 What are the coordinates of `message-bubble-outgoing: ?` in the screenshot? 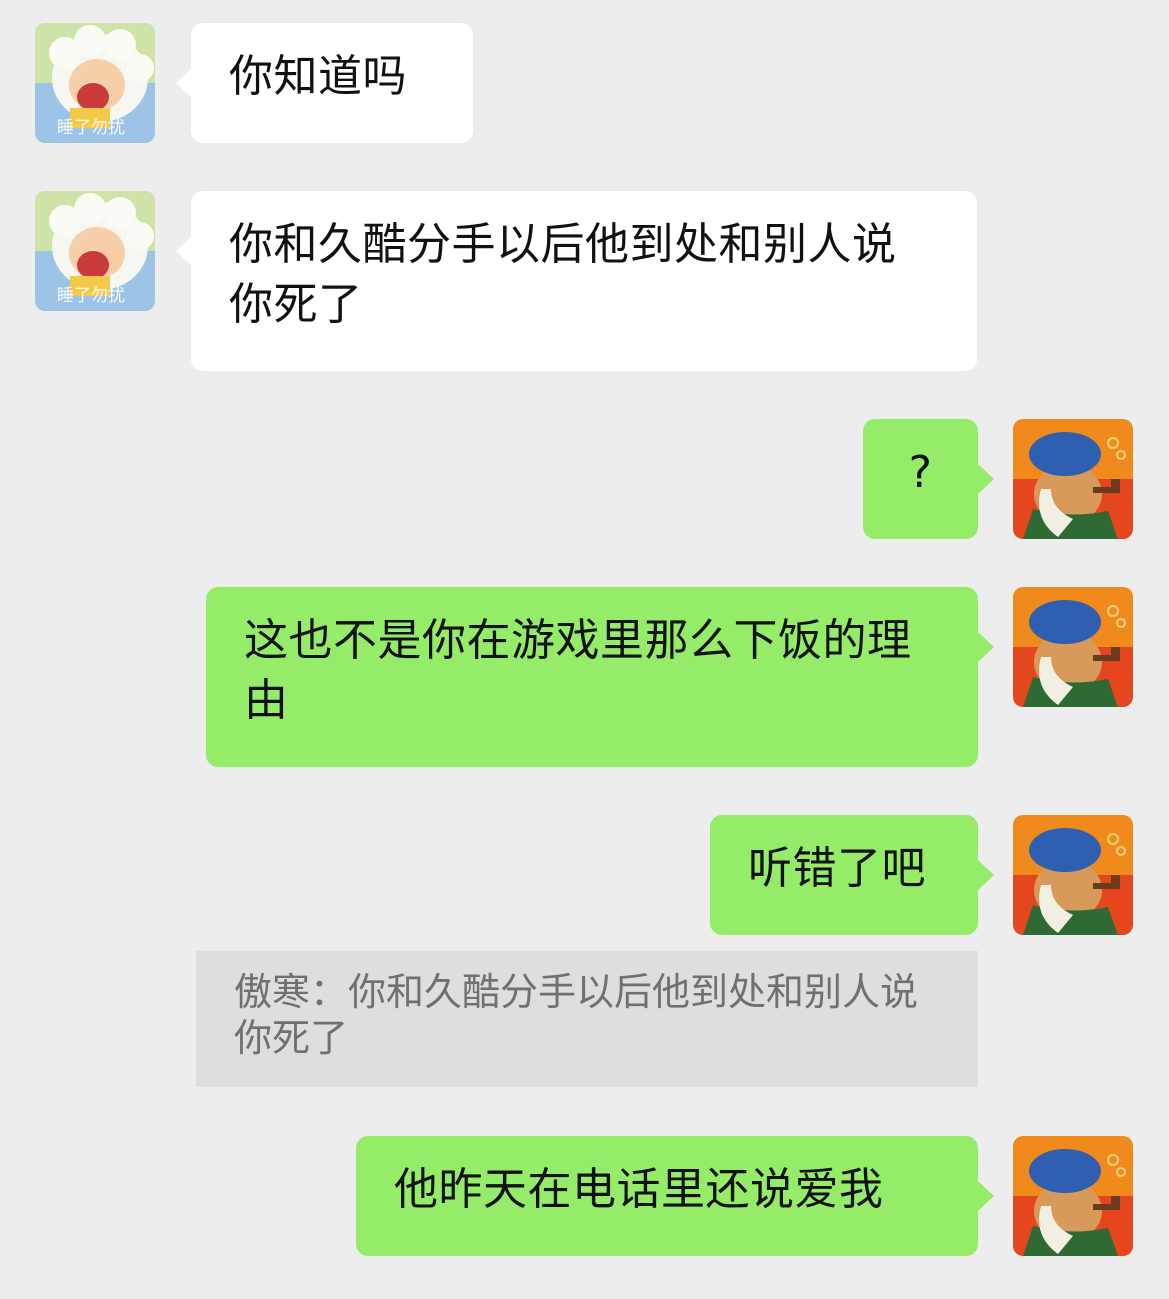 It's located at (920, 479).